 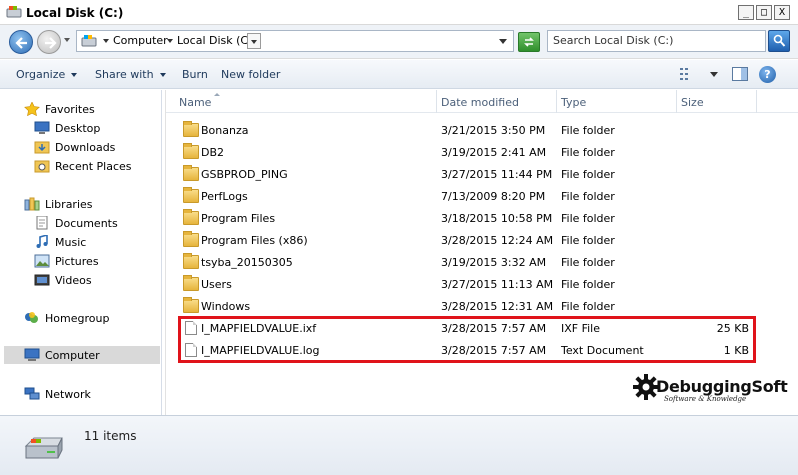 I want to click on chevron-down-icon, so click(x=74, y=75).